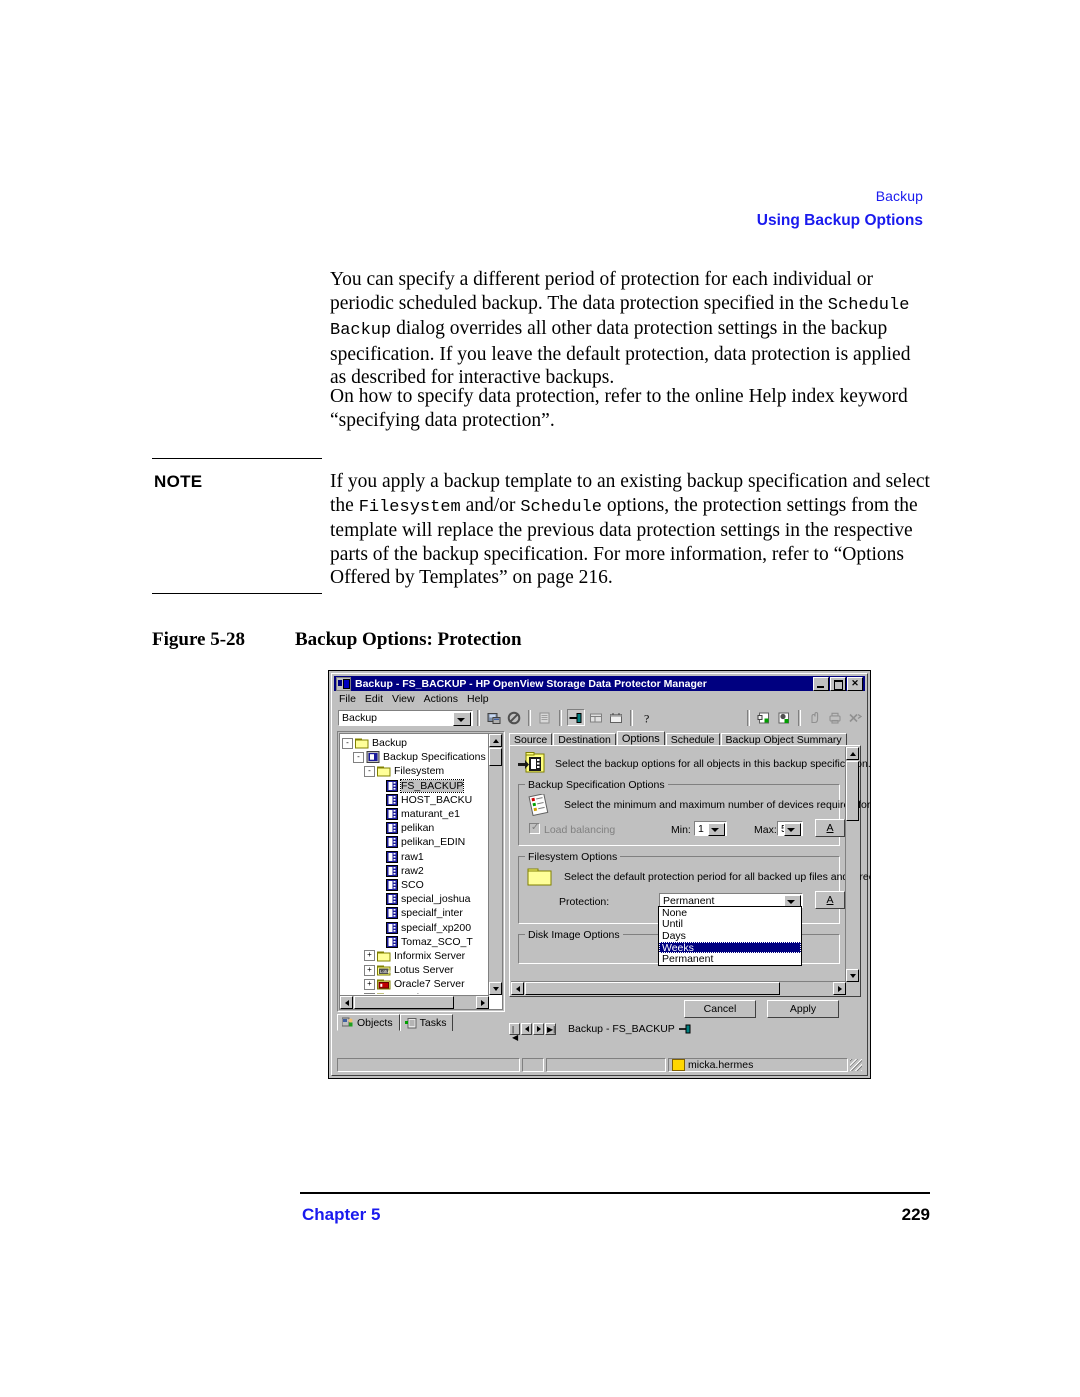 Image resolution: width=1080 pixels, height=1397 pixels. Describe the element at coordinates (629, 1028) in the screenshot. I see `context-tab-backup-fs-backup: Backup - FS_BACKUP` at that location.